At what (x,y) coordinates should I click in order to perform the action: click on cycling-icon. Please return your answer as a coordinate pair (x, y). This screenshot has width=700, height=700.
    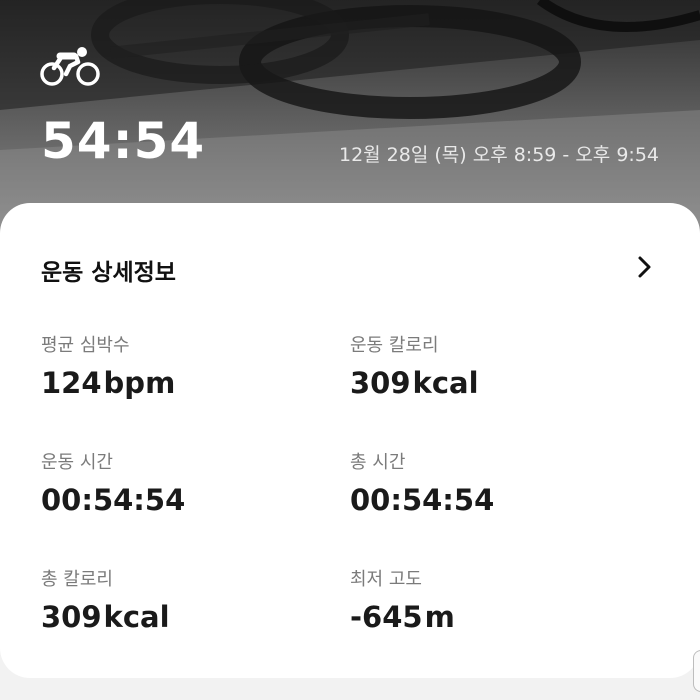
    Looking at the image, I should click on (70, 66).